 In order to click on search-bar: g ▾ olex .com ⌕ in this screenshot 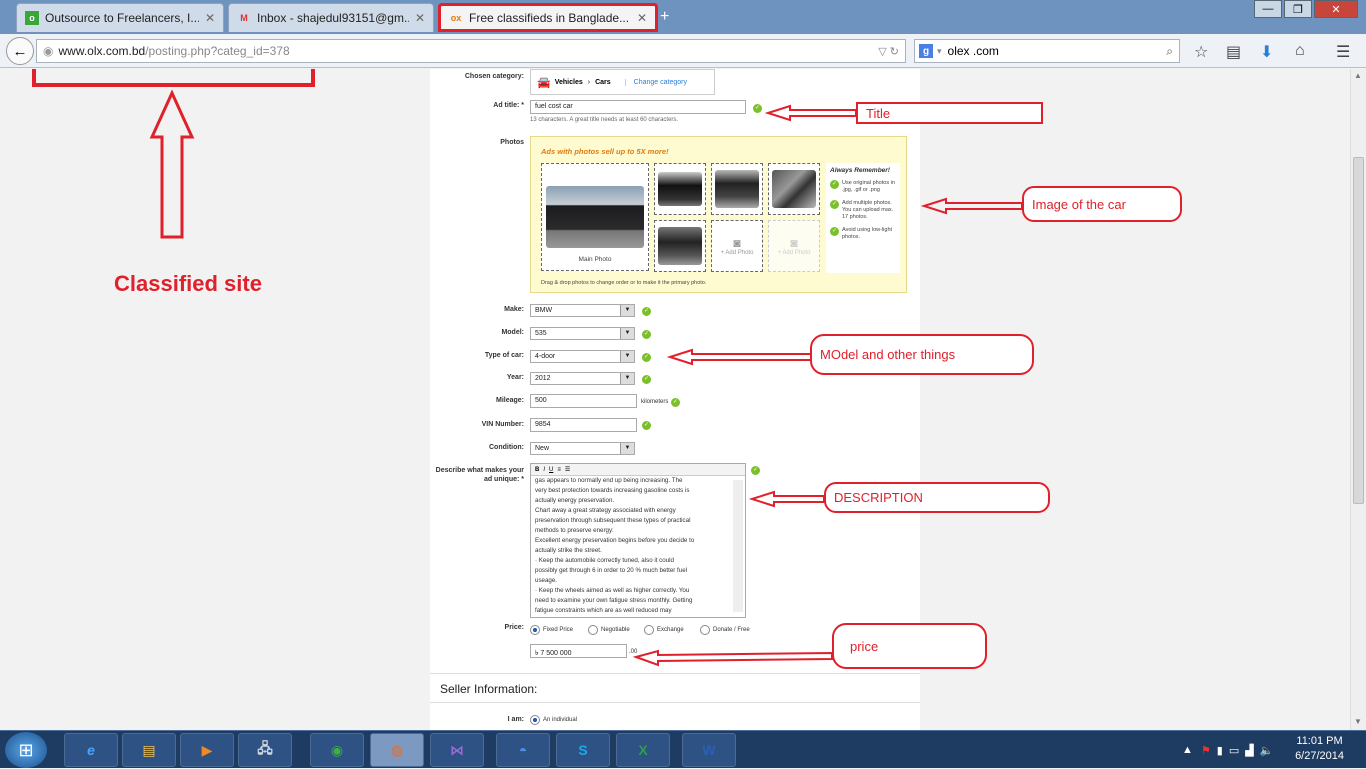, I will do `click(1047, 51)`.